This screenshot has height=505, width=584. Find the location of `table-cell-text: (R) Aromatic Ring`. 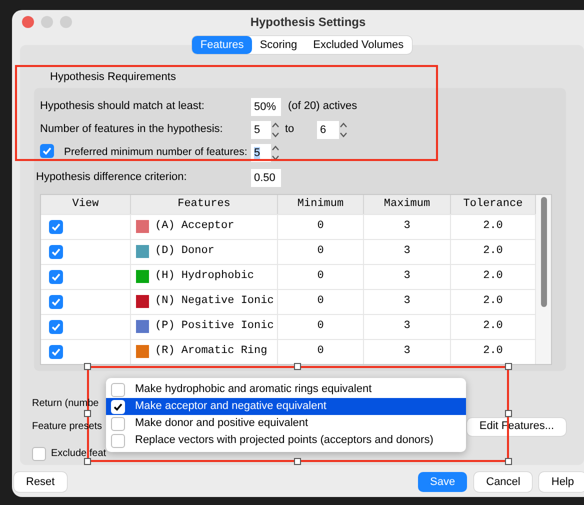

table-cell-text: (R) Aromatic Ring is located at coordinates (211, 352).